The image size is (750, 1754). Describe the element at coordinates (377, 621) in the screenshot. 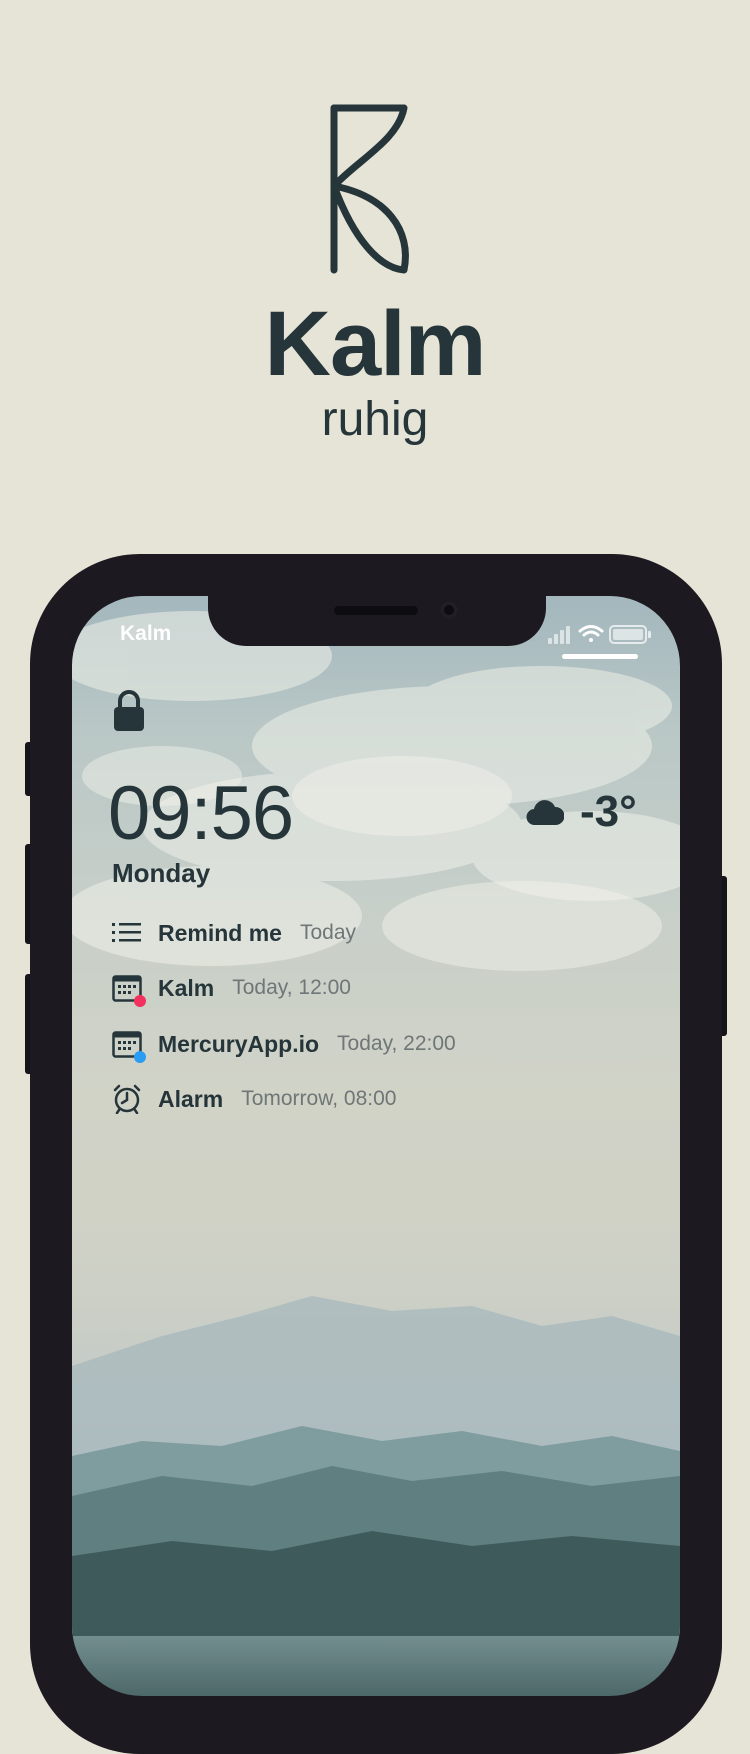

I see `notch` at that location.